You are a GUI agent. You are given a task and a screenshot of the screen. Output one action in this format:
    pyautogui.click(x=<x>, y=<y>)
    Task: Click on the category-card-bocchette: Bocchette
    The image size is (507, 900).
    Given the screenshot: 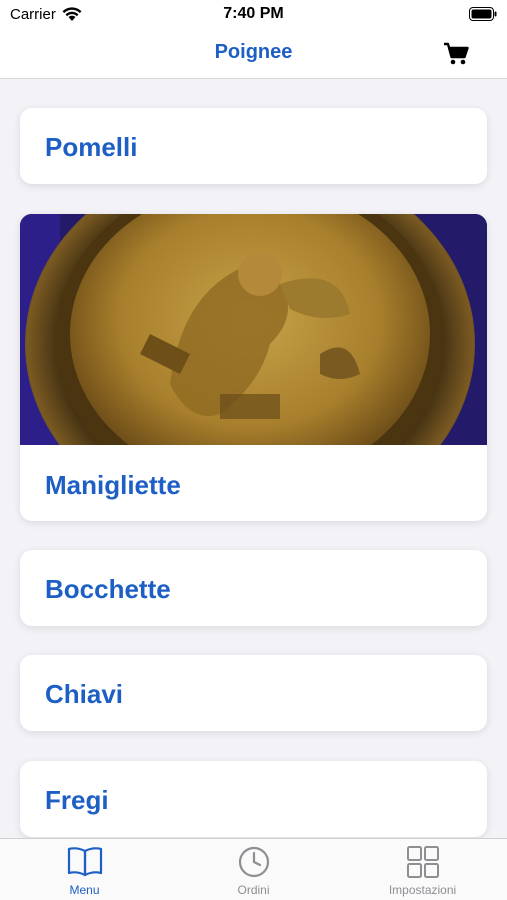 What is the action you would take?
    pyautogui.click(x=253, y=588)
    